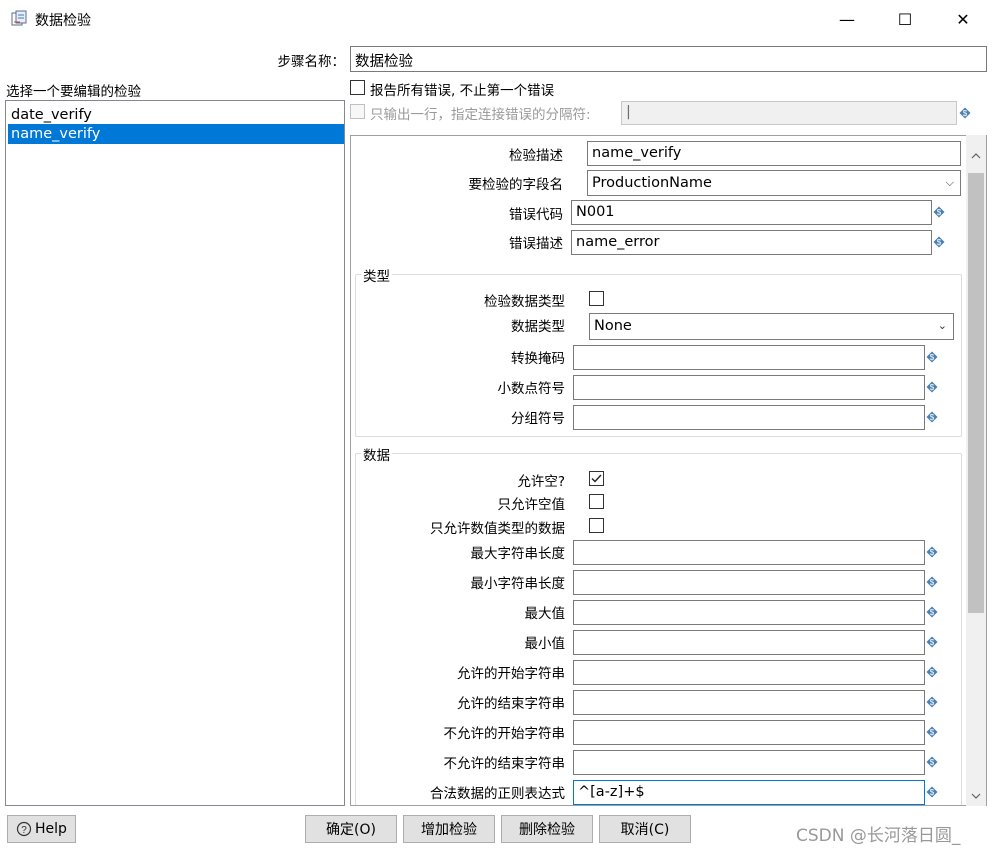  I want to click on checkmark-icon, so click(596, 478).